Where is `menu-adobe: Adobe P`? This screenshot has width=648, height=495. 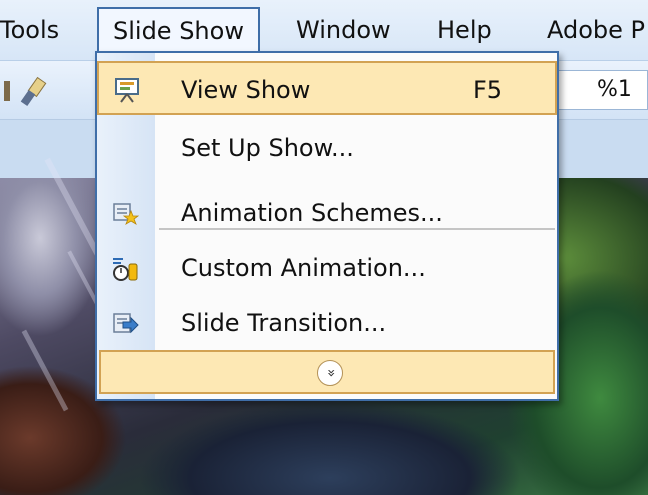
menu-adobe: Adobe P is located at coordinates (596, 30).